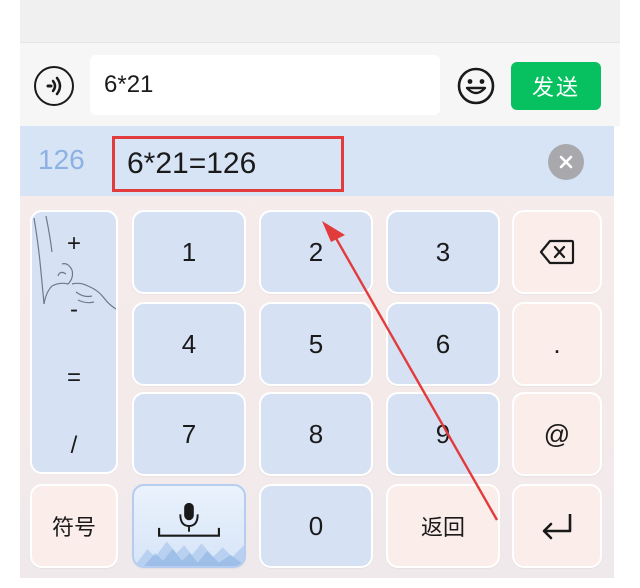  I want to click on emoji-button, so click(476, 86).